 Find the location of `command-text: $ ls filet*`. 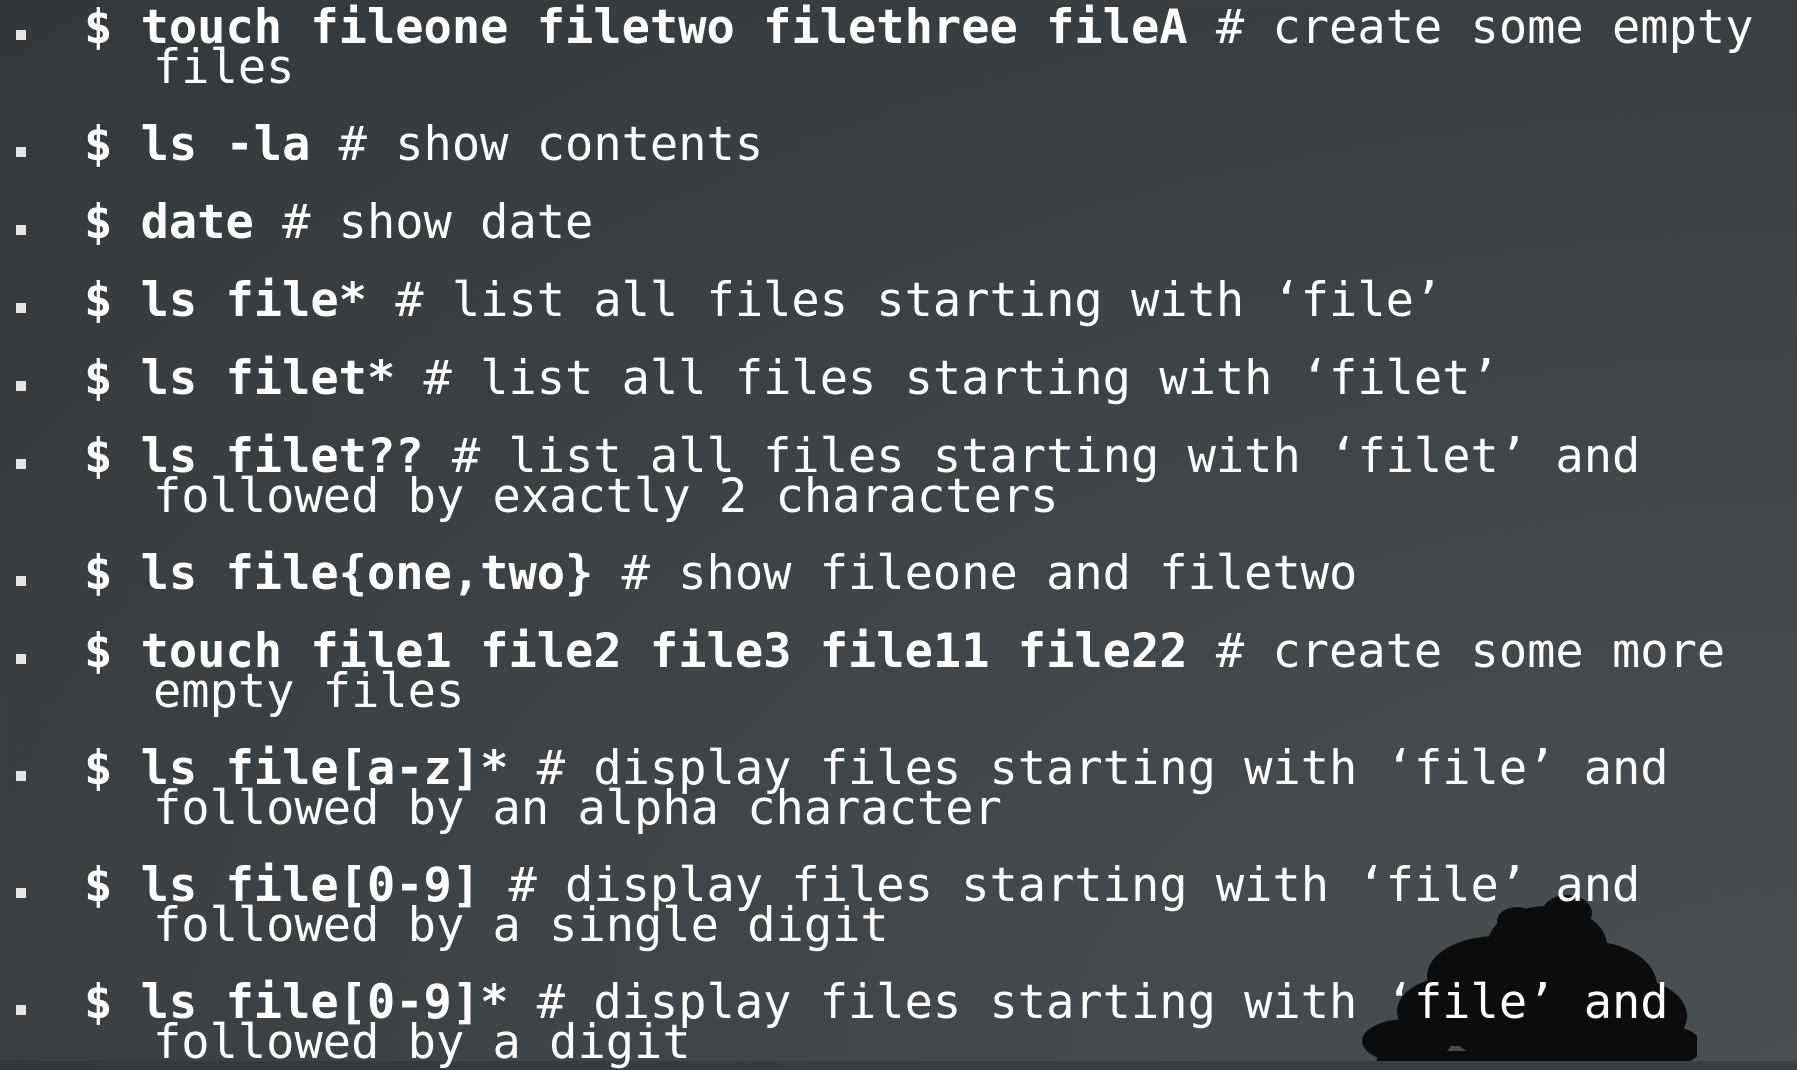

command-text: $ ls filet* is located at coordinates (240, 378).